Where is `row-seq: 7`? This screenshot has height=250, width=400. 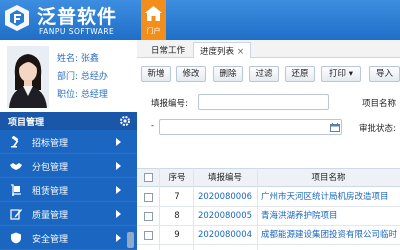
row-seq: 7 is located at coordinates (177, 197).